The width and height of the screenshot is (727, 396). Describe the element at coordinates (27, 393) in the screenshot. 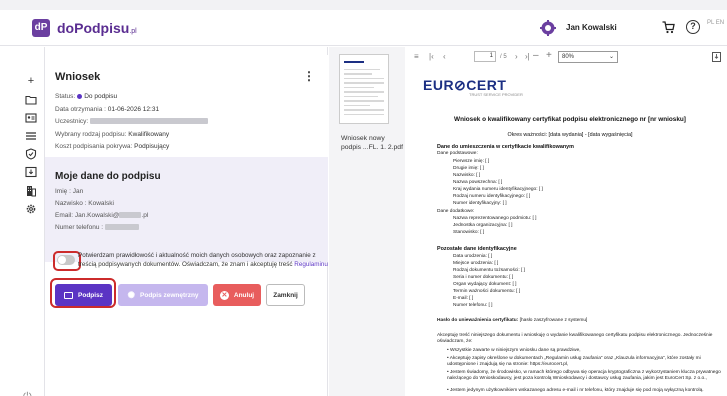

I see `power-icon: ⏻` at that location.